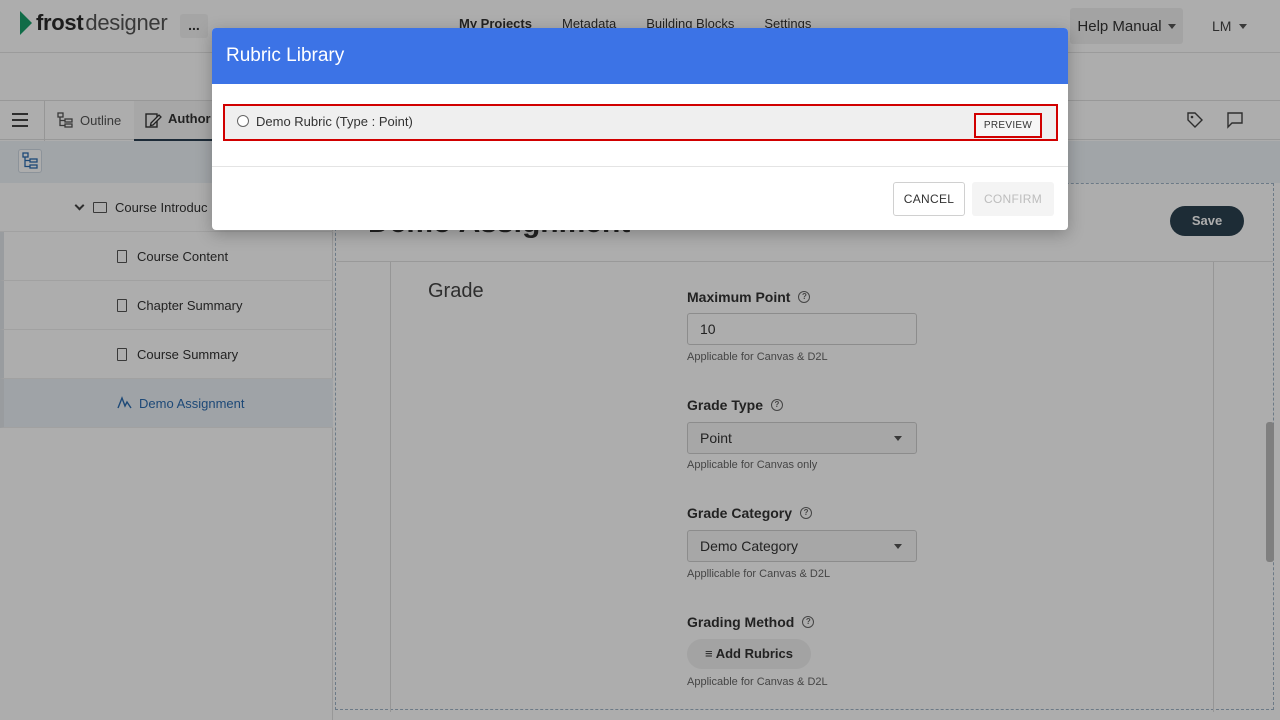 The image size is (1280, 720). I want to click on rubric-radio-button, so click(243, 121).